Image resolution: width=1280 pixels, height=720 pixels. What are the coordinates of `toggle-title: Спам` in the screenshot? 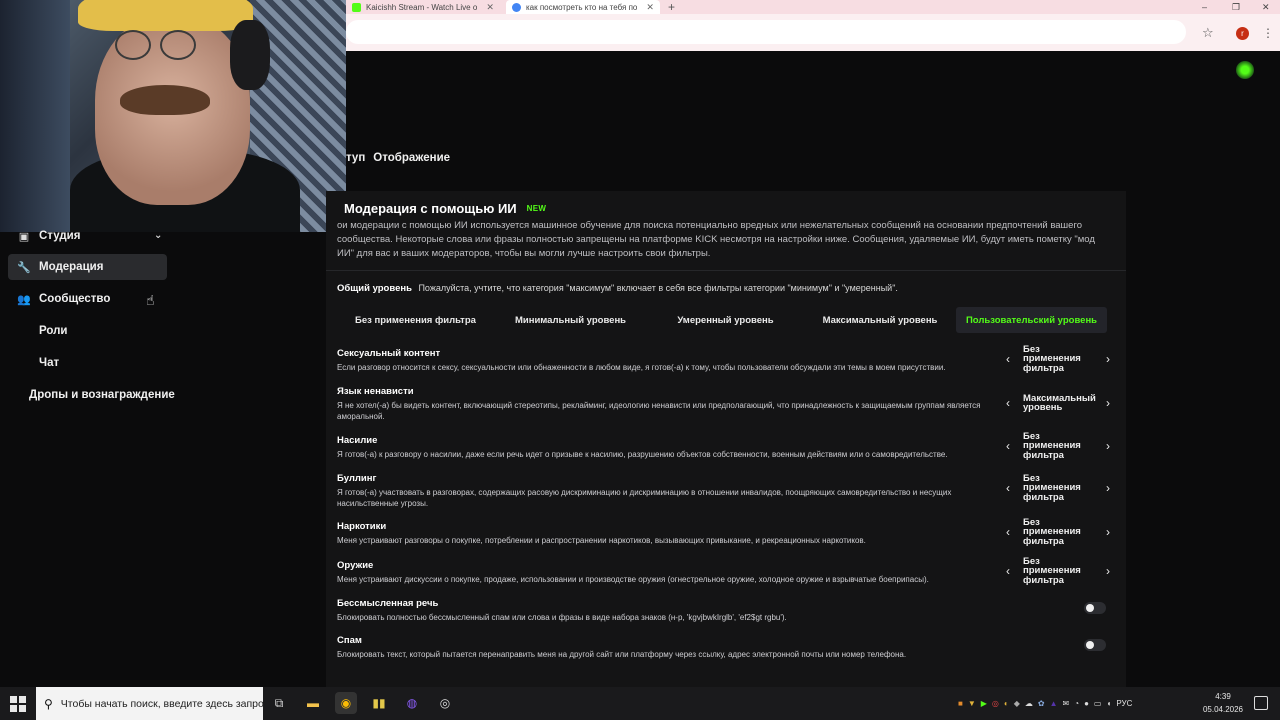 It's located at (349, 640).